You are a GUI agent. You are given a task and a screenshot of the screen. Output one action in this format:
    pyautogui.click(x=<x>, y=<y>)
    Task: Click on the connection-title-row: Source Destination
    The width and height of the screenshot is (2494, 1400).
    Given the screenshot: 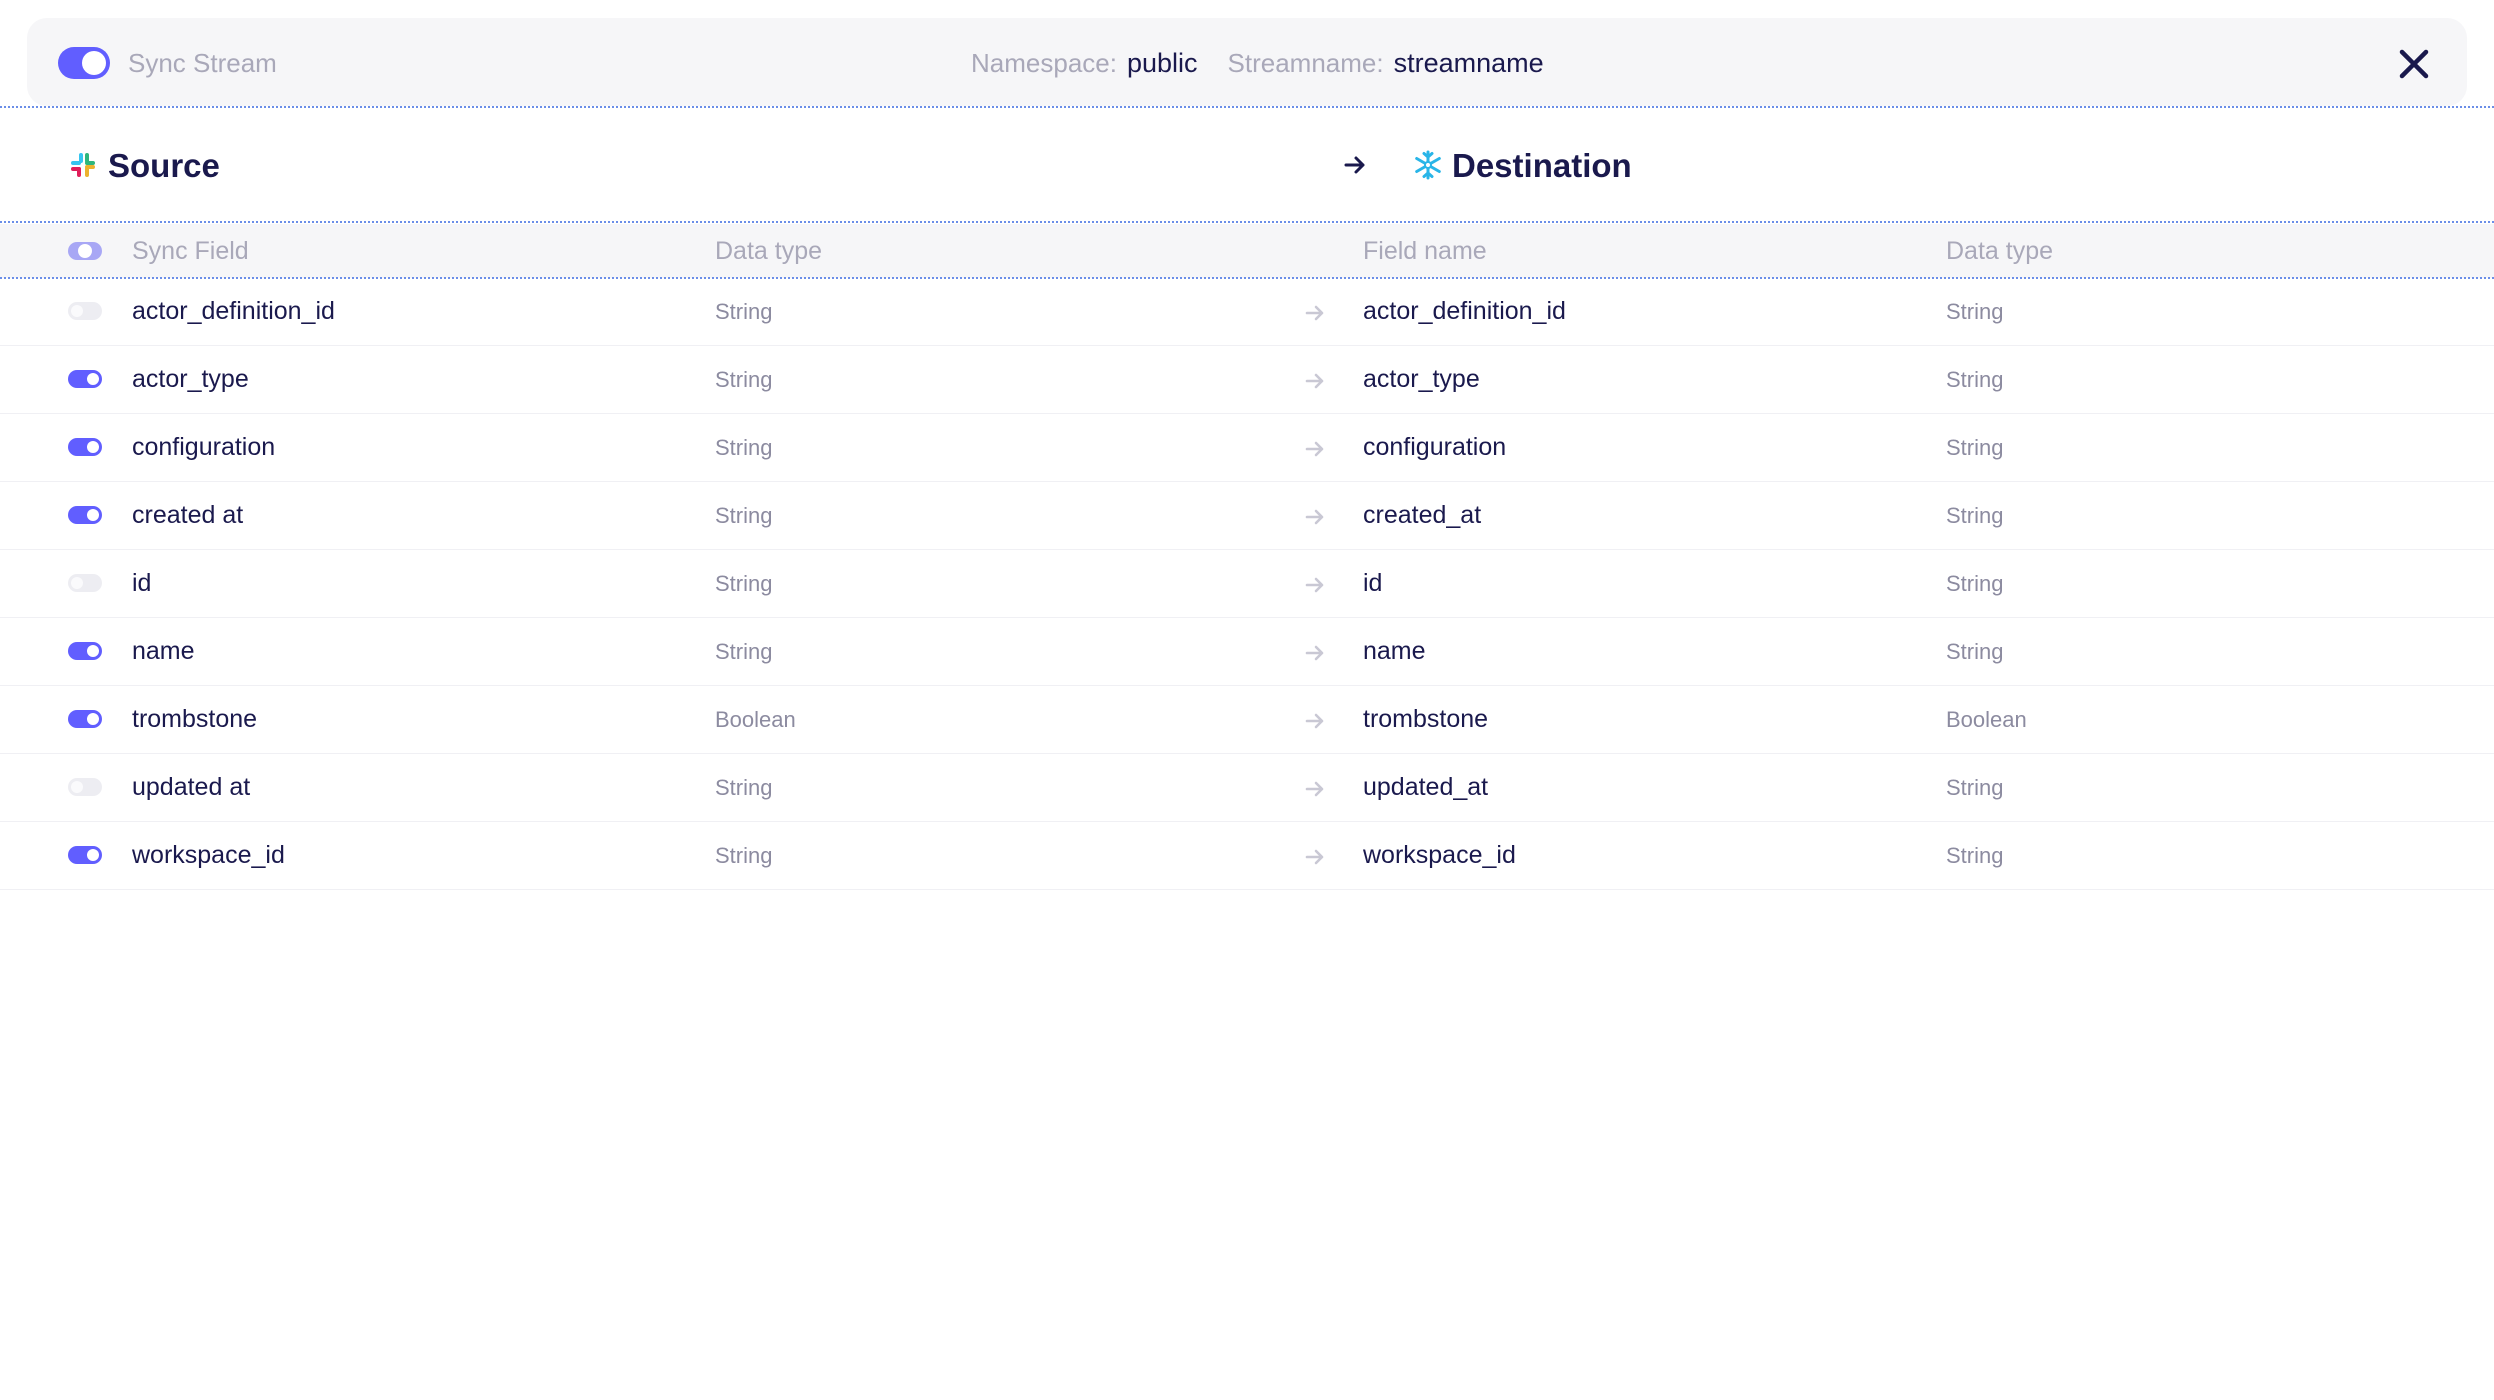 What is the action you would take?
    pyautogui.click(x=1247, y=164)
    